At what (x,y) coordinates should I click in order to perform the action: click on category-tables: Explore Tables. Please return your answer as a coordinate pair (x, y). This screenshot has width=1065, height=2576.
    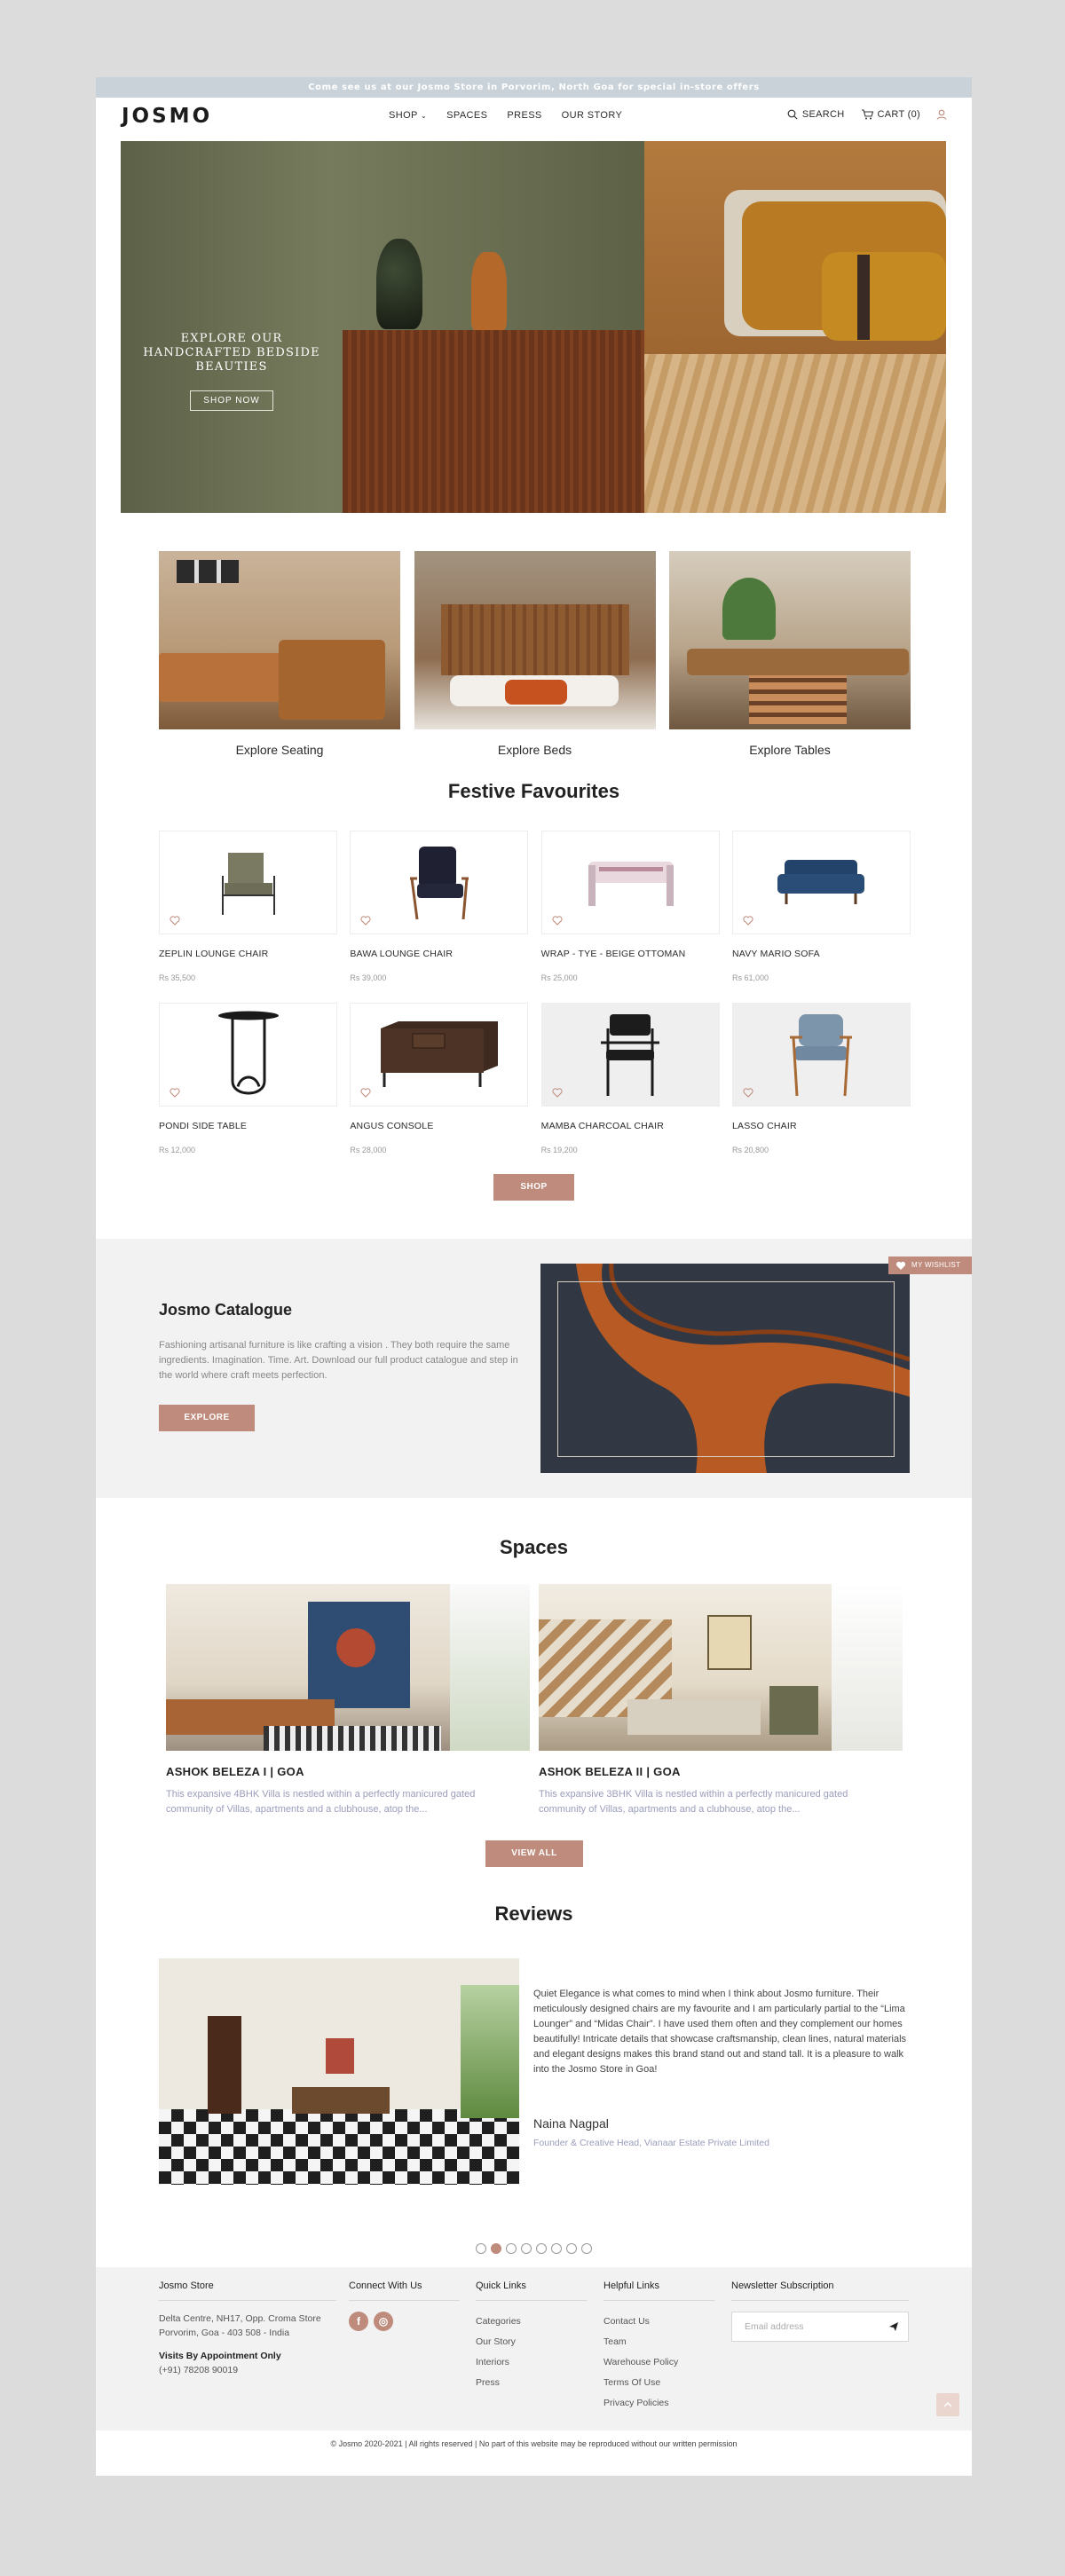
    Looking at the image, I should click on (790, 654).